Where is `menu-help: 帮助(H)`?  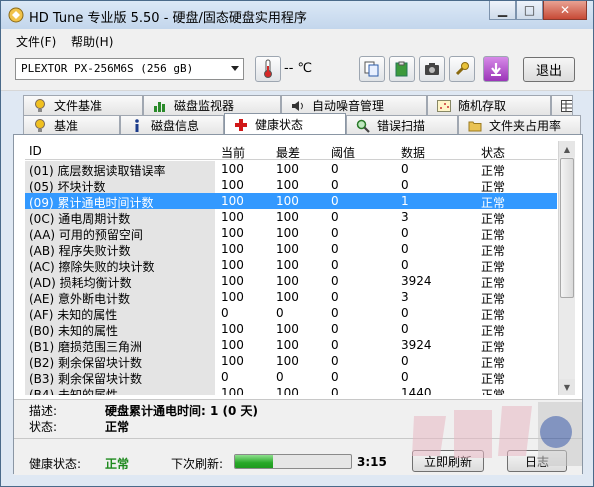
menu-help: 帮助(H) is located at coordinates (92, 41).